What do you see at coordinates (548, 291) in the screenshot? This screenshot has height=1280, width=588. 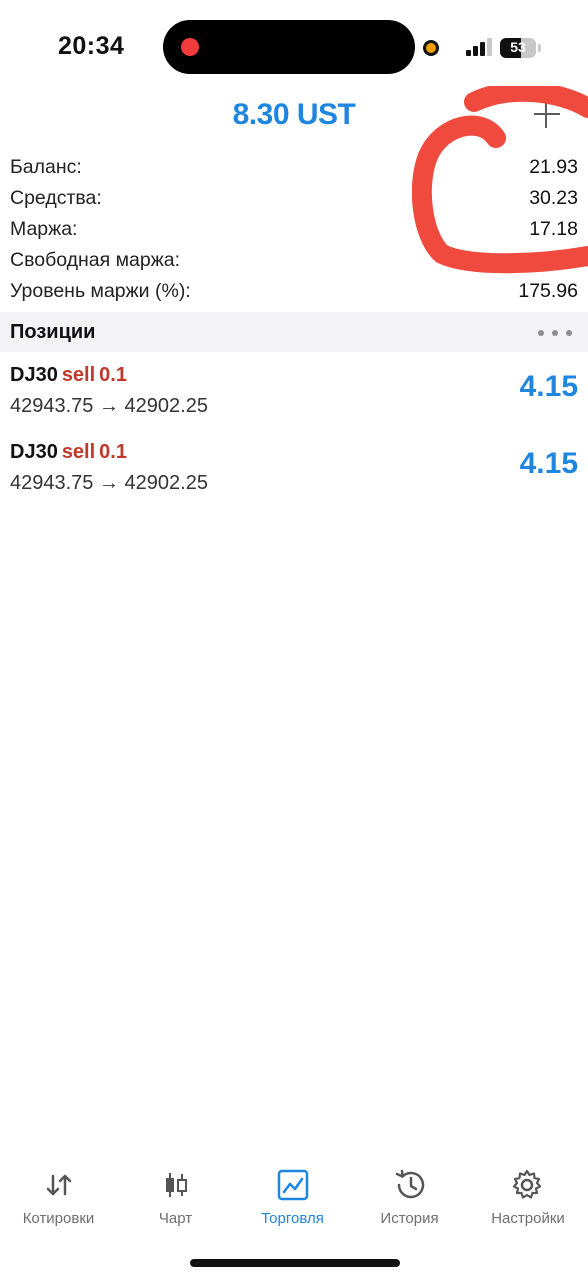 I see `margin-level-value: 175.96` at bounding box center [548, 291].